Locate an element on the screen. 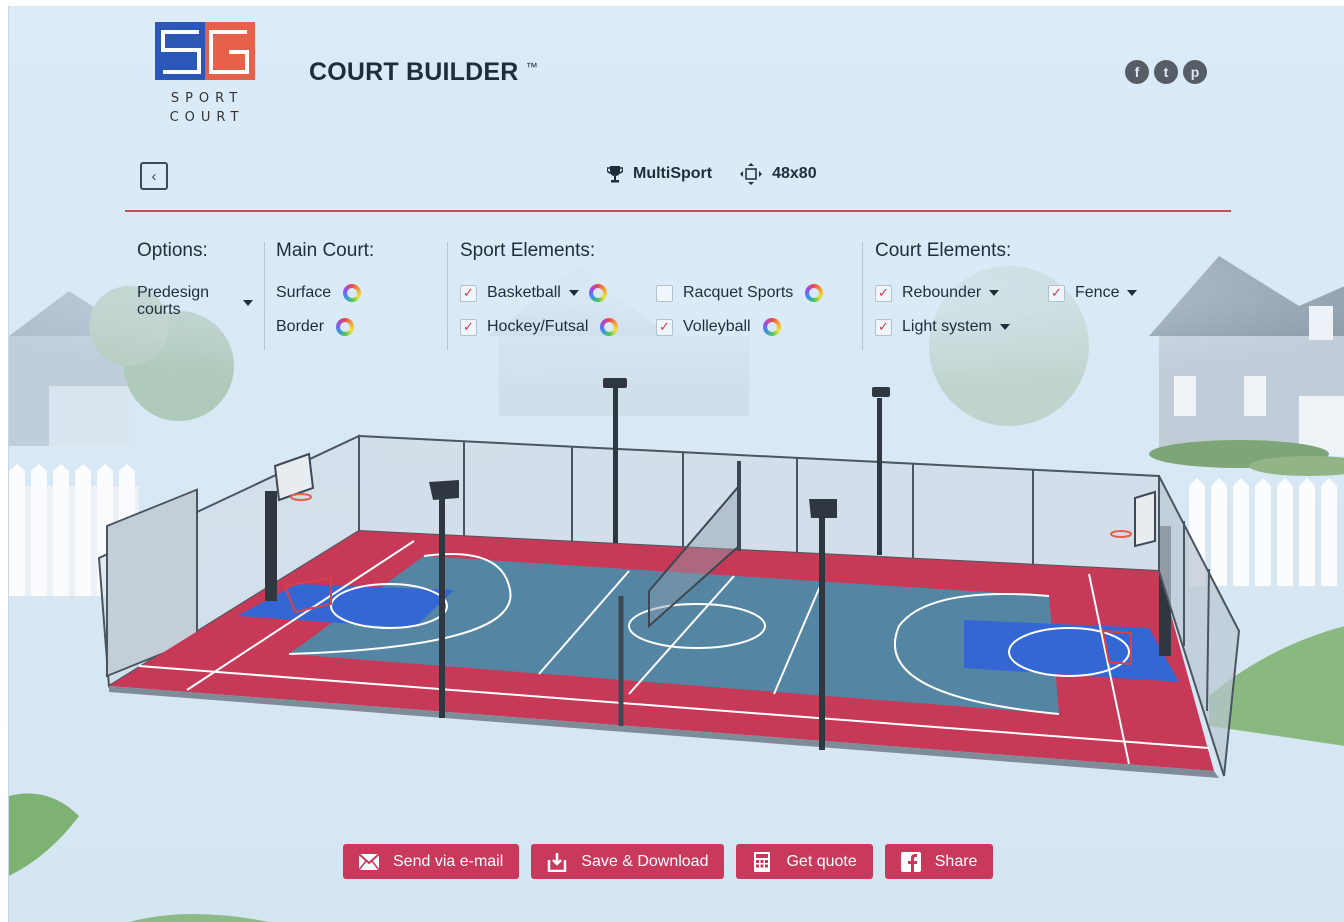  border-label: Border is located at coordinates (300, 326).